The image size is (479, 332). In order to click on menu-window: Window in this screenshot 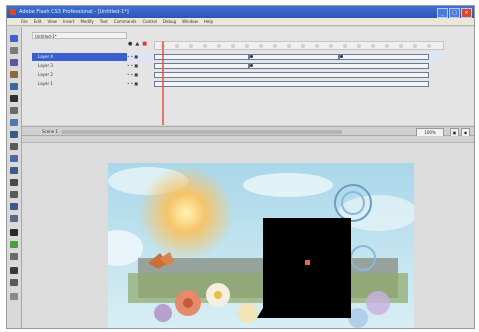, I will do `click(190, 21)`.